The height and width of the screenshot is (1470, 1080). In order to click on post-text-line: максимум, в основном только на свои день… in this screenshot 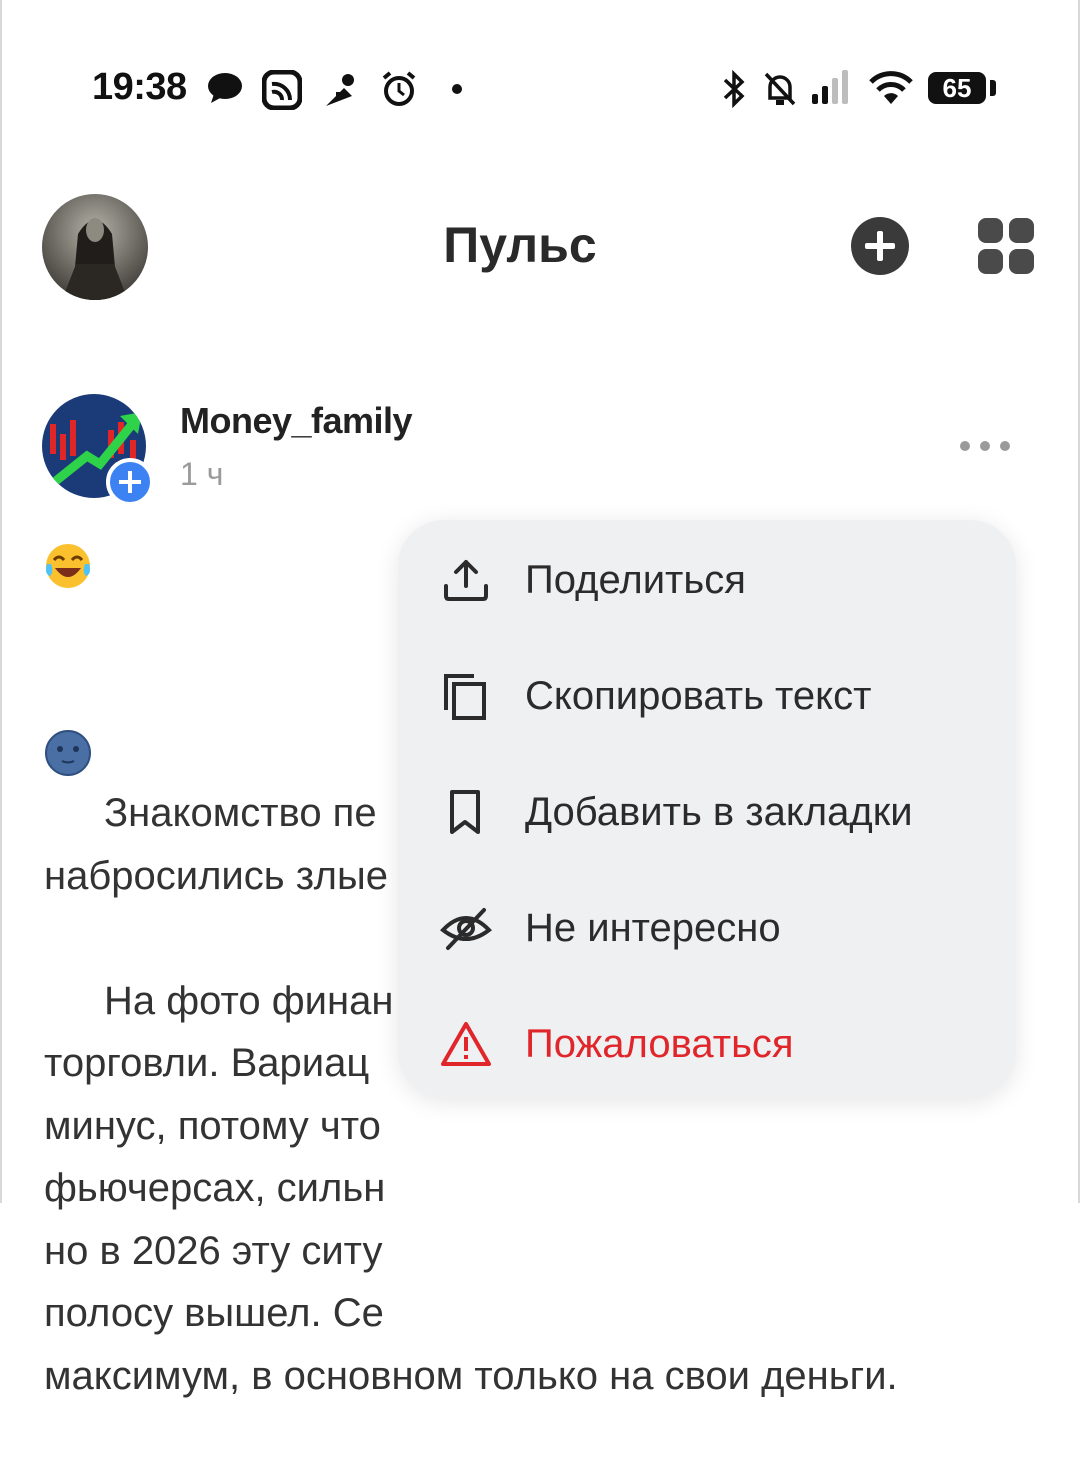, I will do `click(471, 1375)`.